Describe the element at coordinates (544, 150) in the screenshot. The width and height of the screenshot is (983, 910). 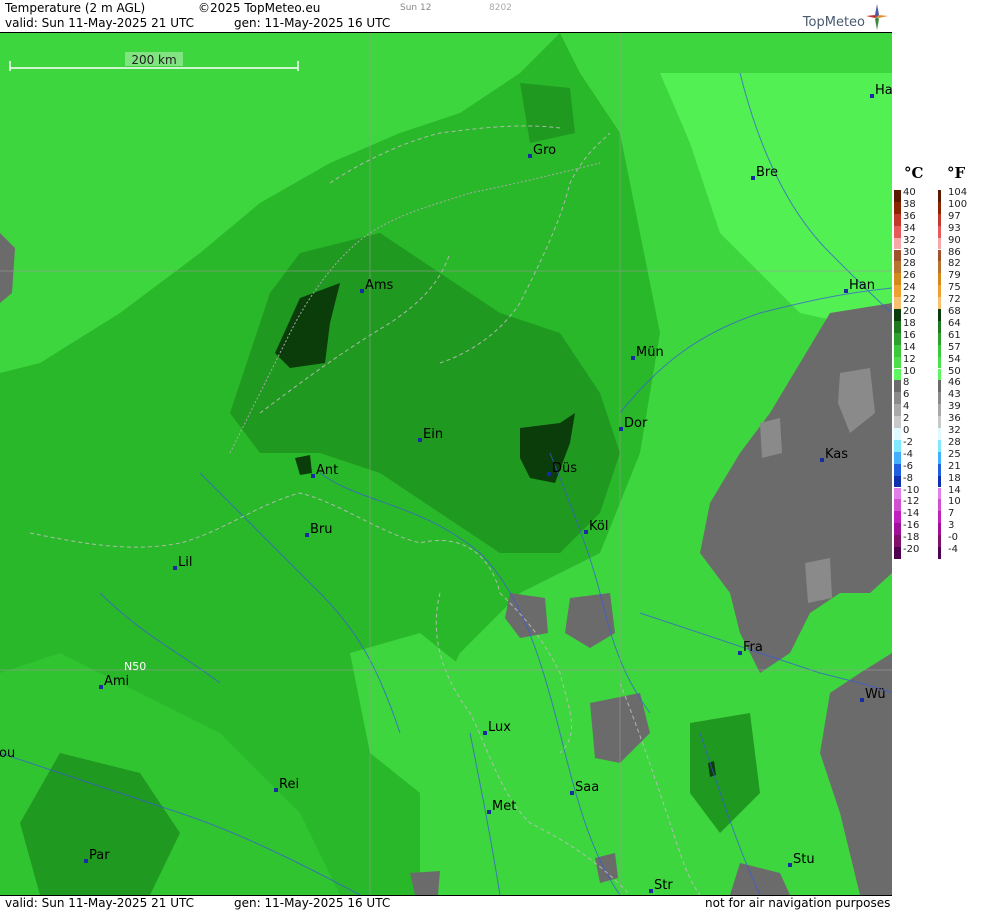
I see `city-label: Gro` at that location.